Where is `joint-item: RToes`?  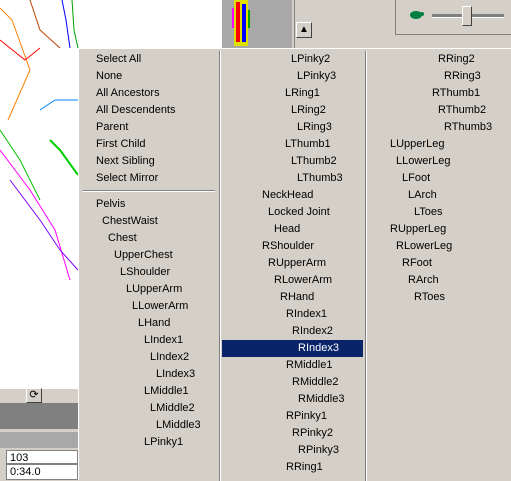
joint-item: RToes is located at coordinates (429, 297).